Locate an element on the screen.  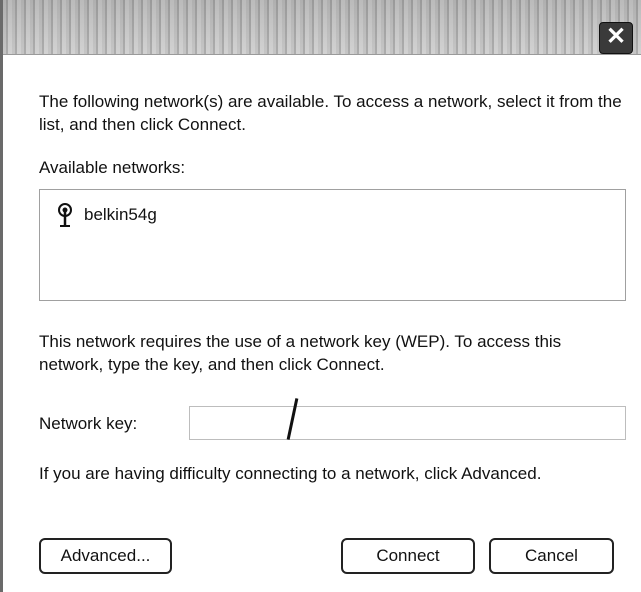
list-item: belkin54g is located at coordinates (105, 215).